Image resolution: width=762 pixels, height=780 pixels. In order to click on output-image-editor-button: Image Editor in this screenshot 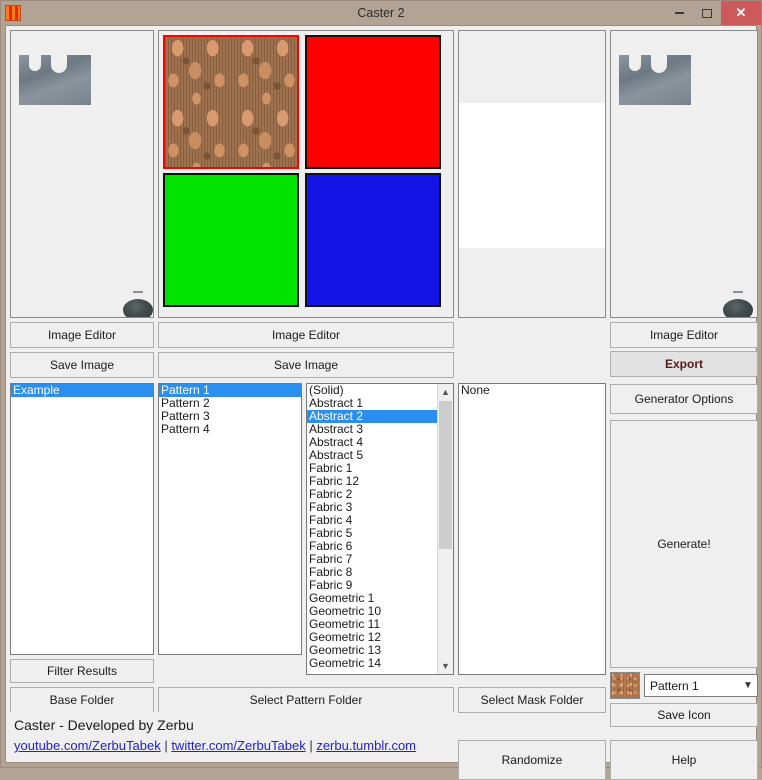, I will do `click(684, 335)`.